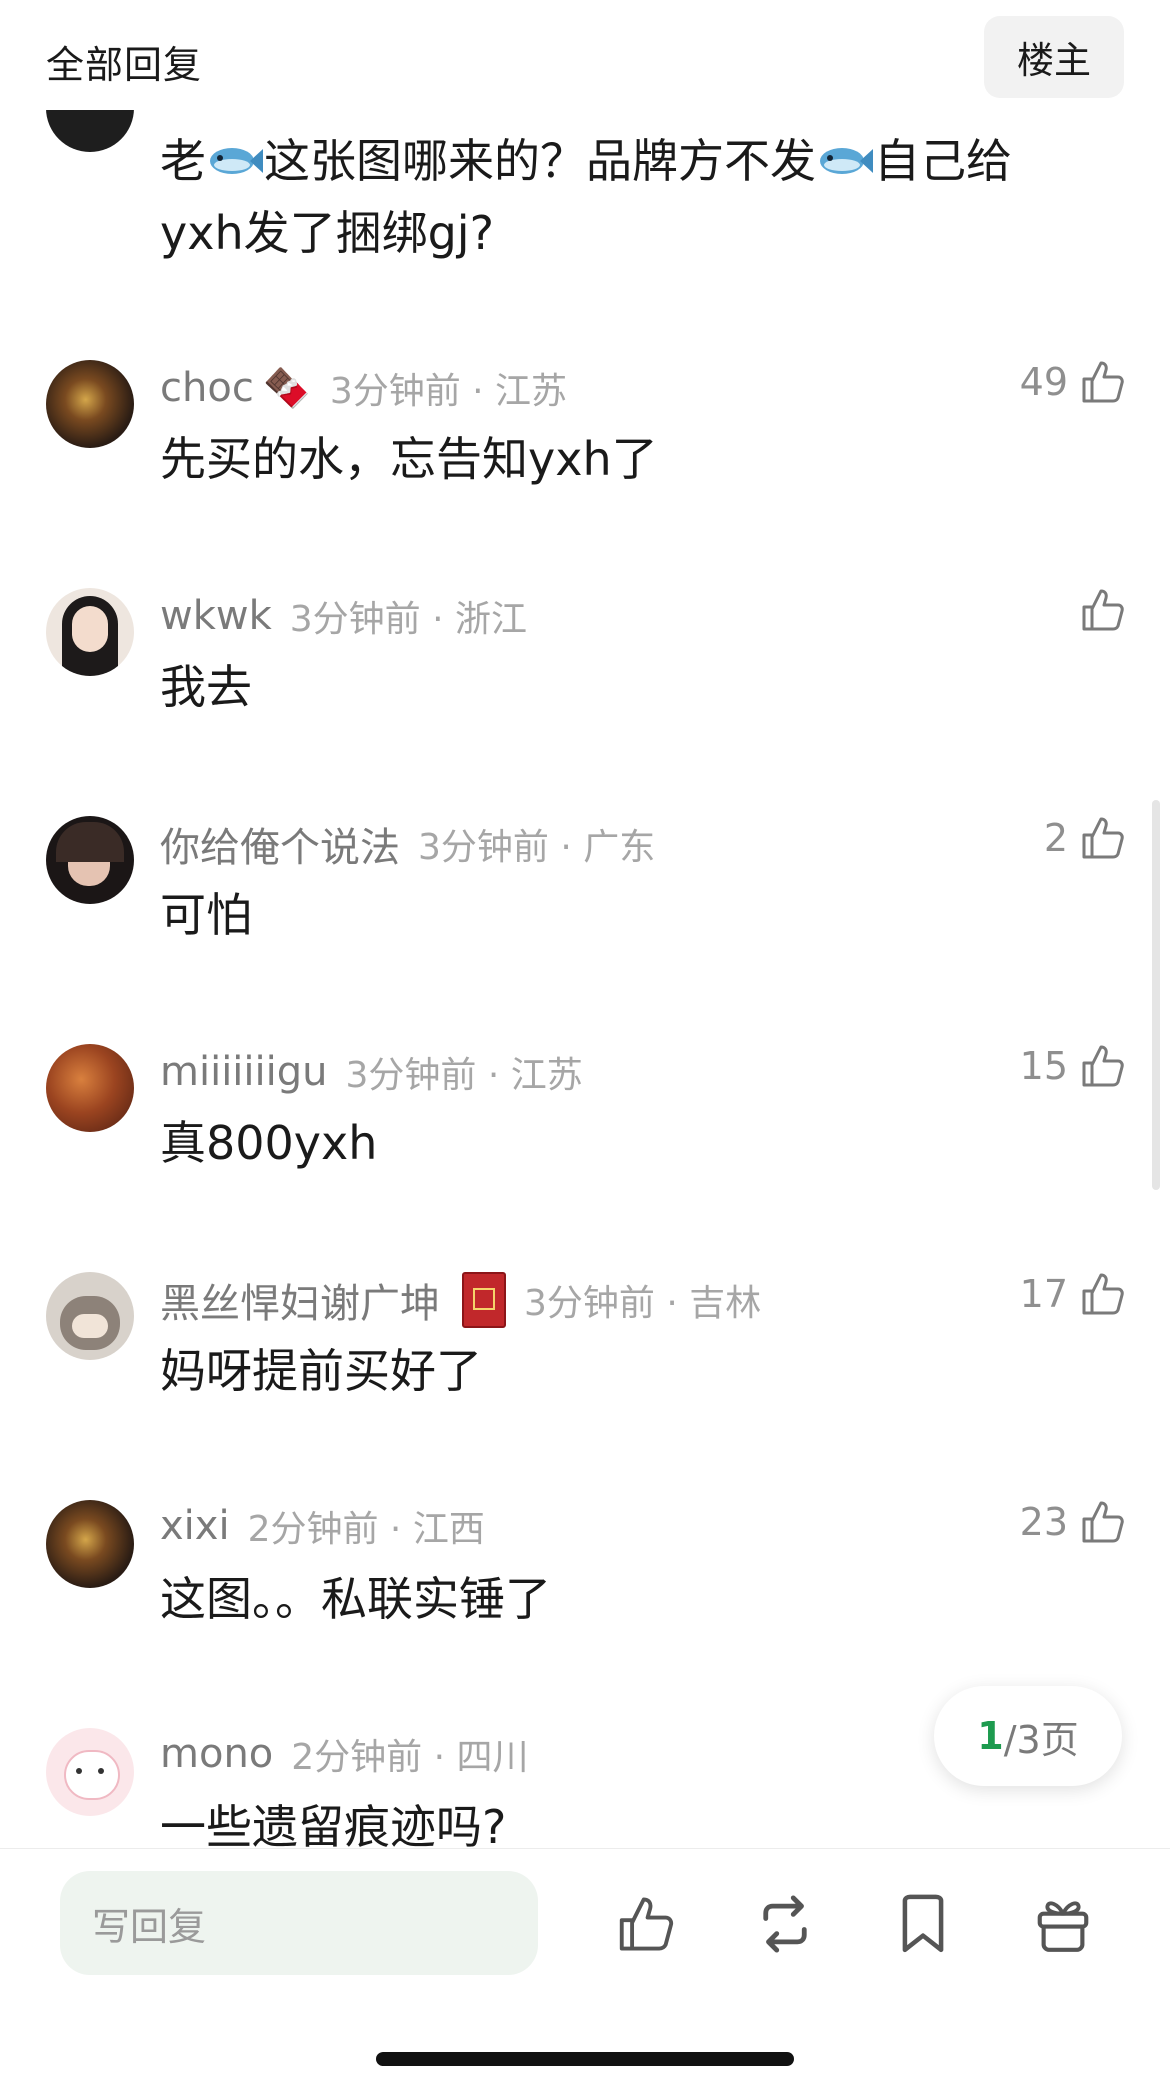  Describe the element at coordinates (1055, 838) in the screenshot. I see `like-count: 2` at that location.